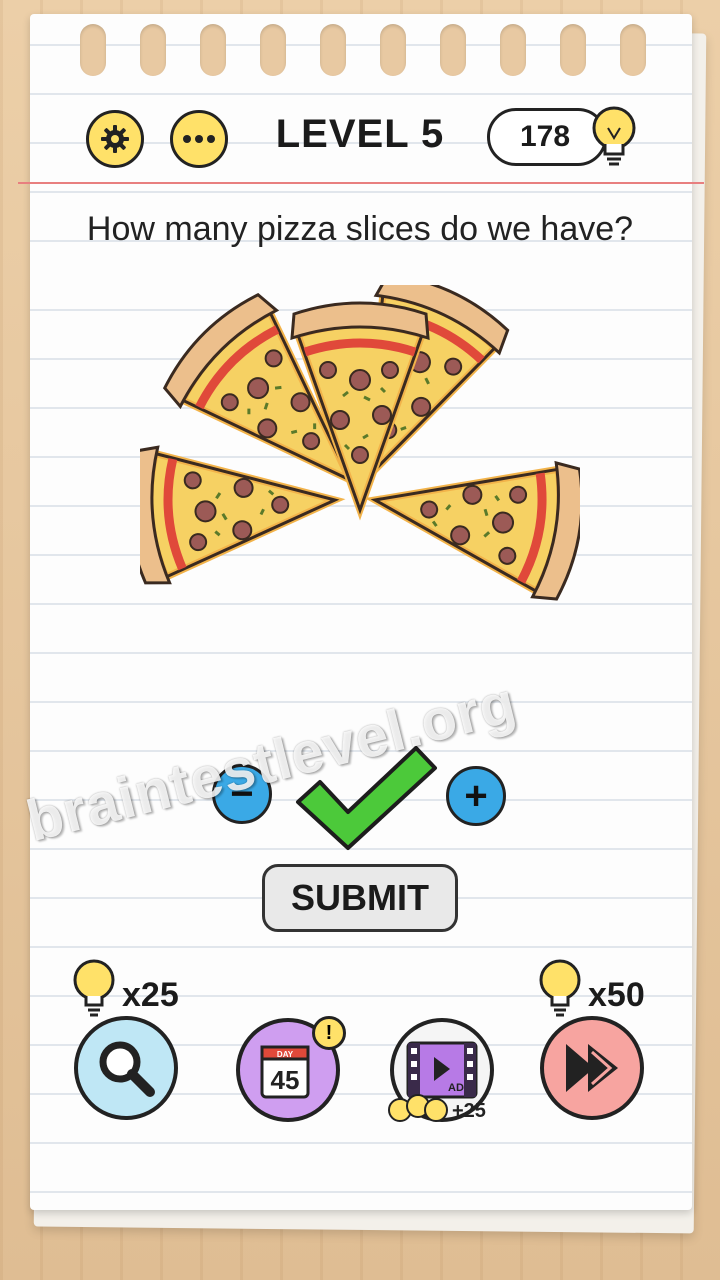 The image size is (720, 1280). Describe the element at coordinates (360, 898) in the screenshot. I see `submit-button: SUBMIT` at that location.